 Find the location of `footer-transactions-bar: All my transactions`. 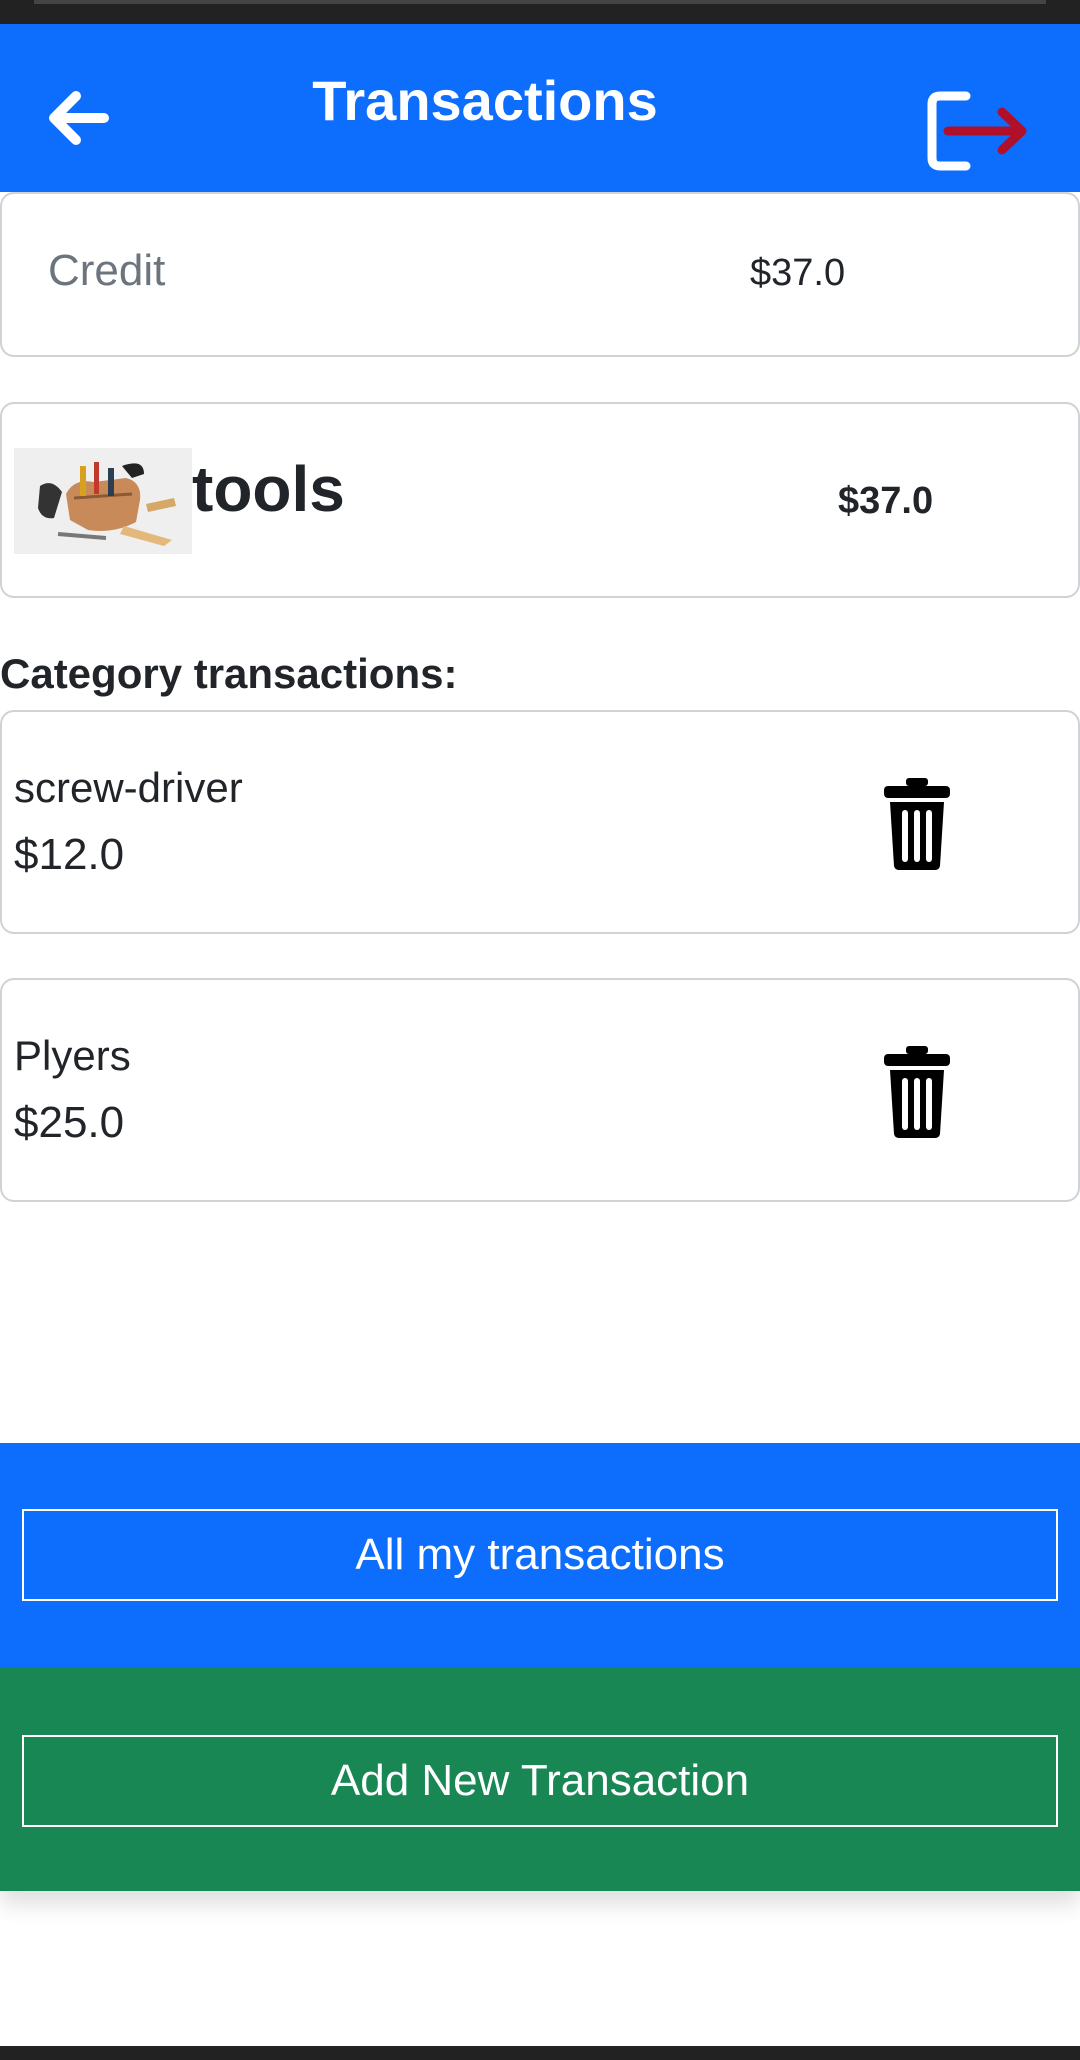

footer-transactions-bar: All my transactions is located at coordinates (540, 1555).